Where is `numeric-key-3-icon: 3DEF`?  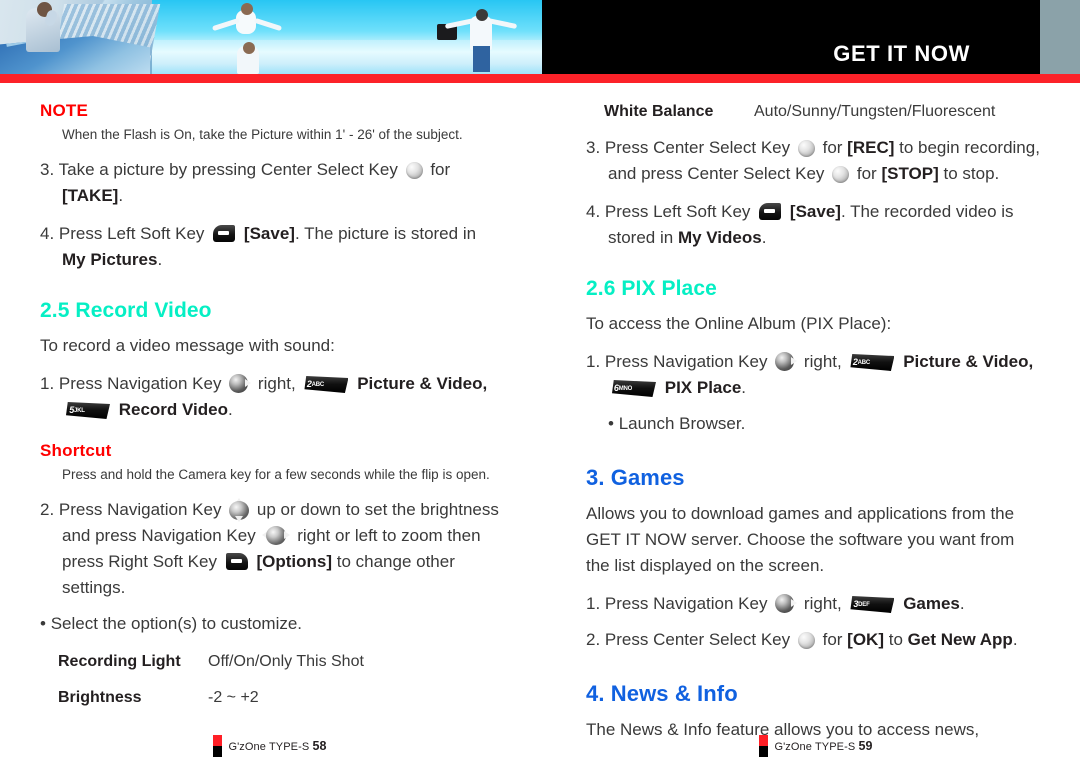 numeric-key-3-icon: 3DEF is located at coordinates (872, 604).